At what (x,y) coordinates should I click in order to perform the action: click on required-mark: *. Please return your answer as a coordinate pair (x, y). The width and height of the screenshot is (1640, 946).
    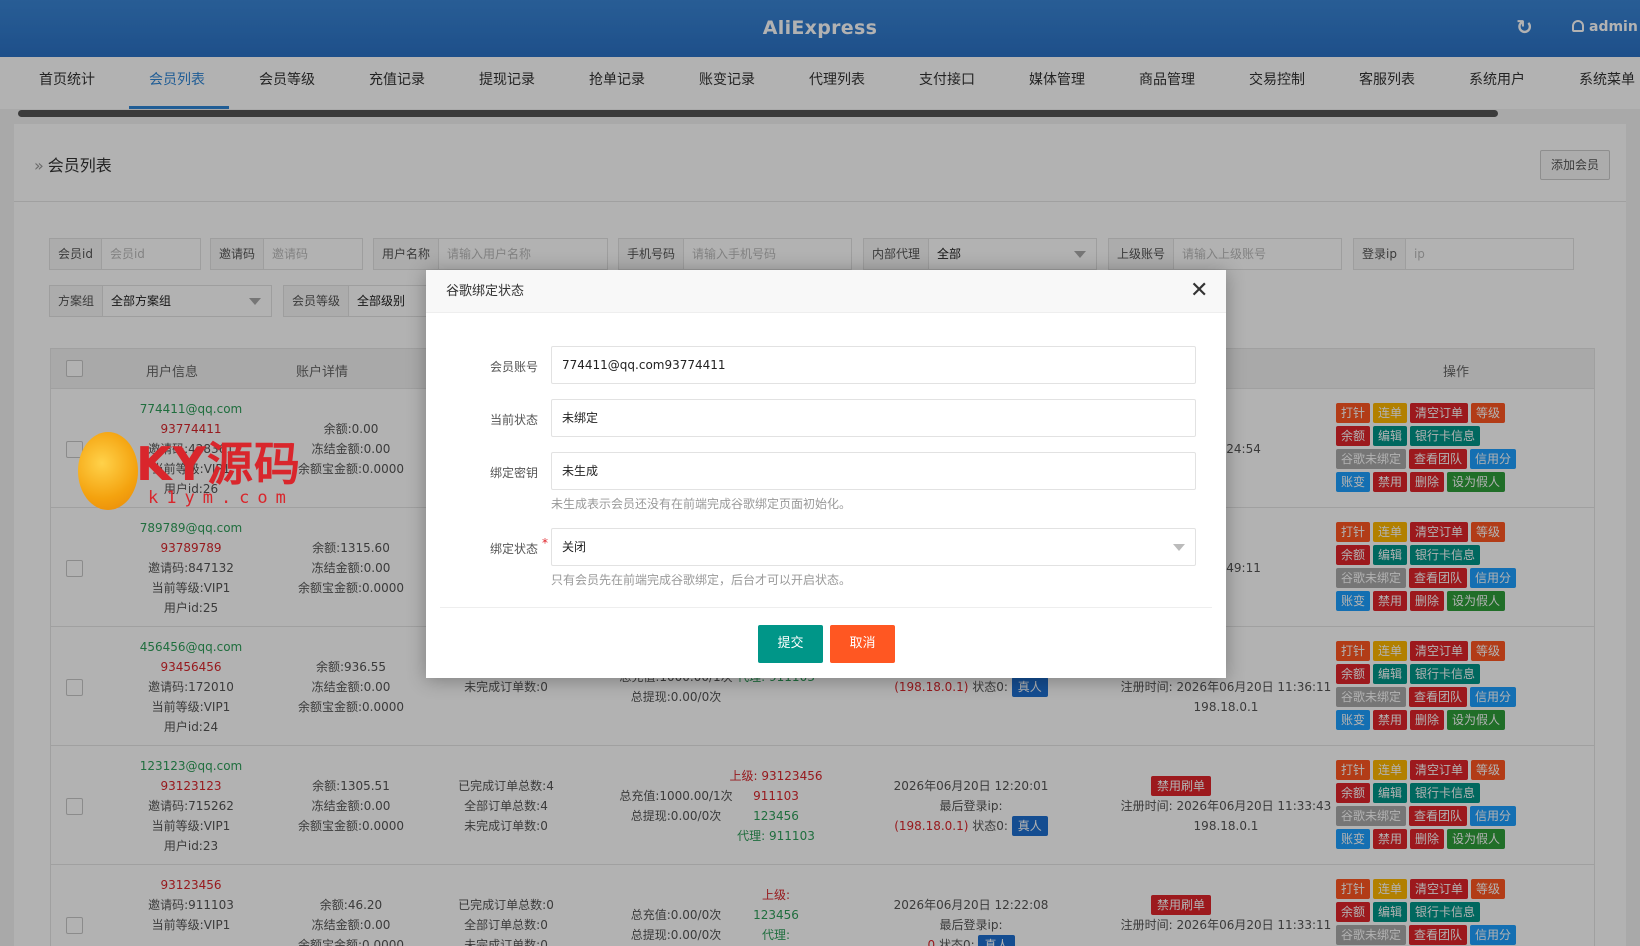
    Looking at the image, I should click on (545, 543).